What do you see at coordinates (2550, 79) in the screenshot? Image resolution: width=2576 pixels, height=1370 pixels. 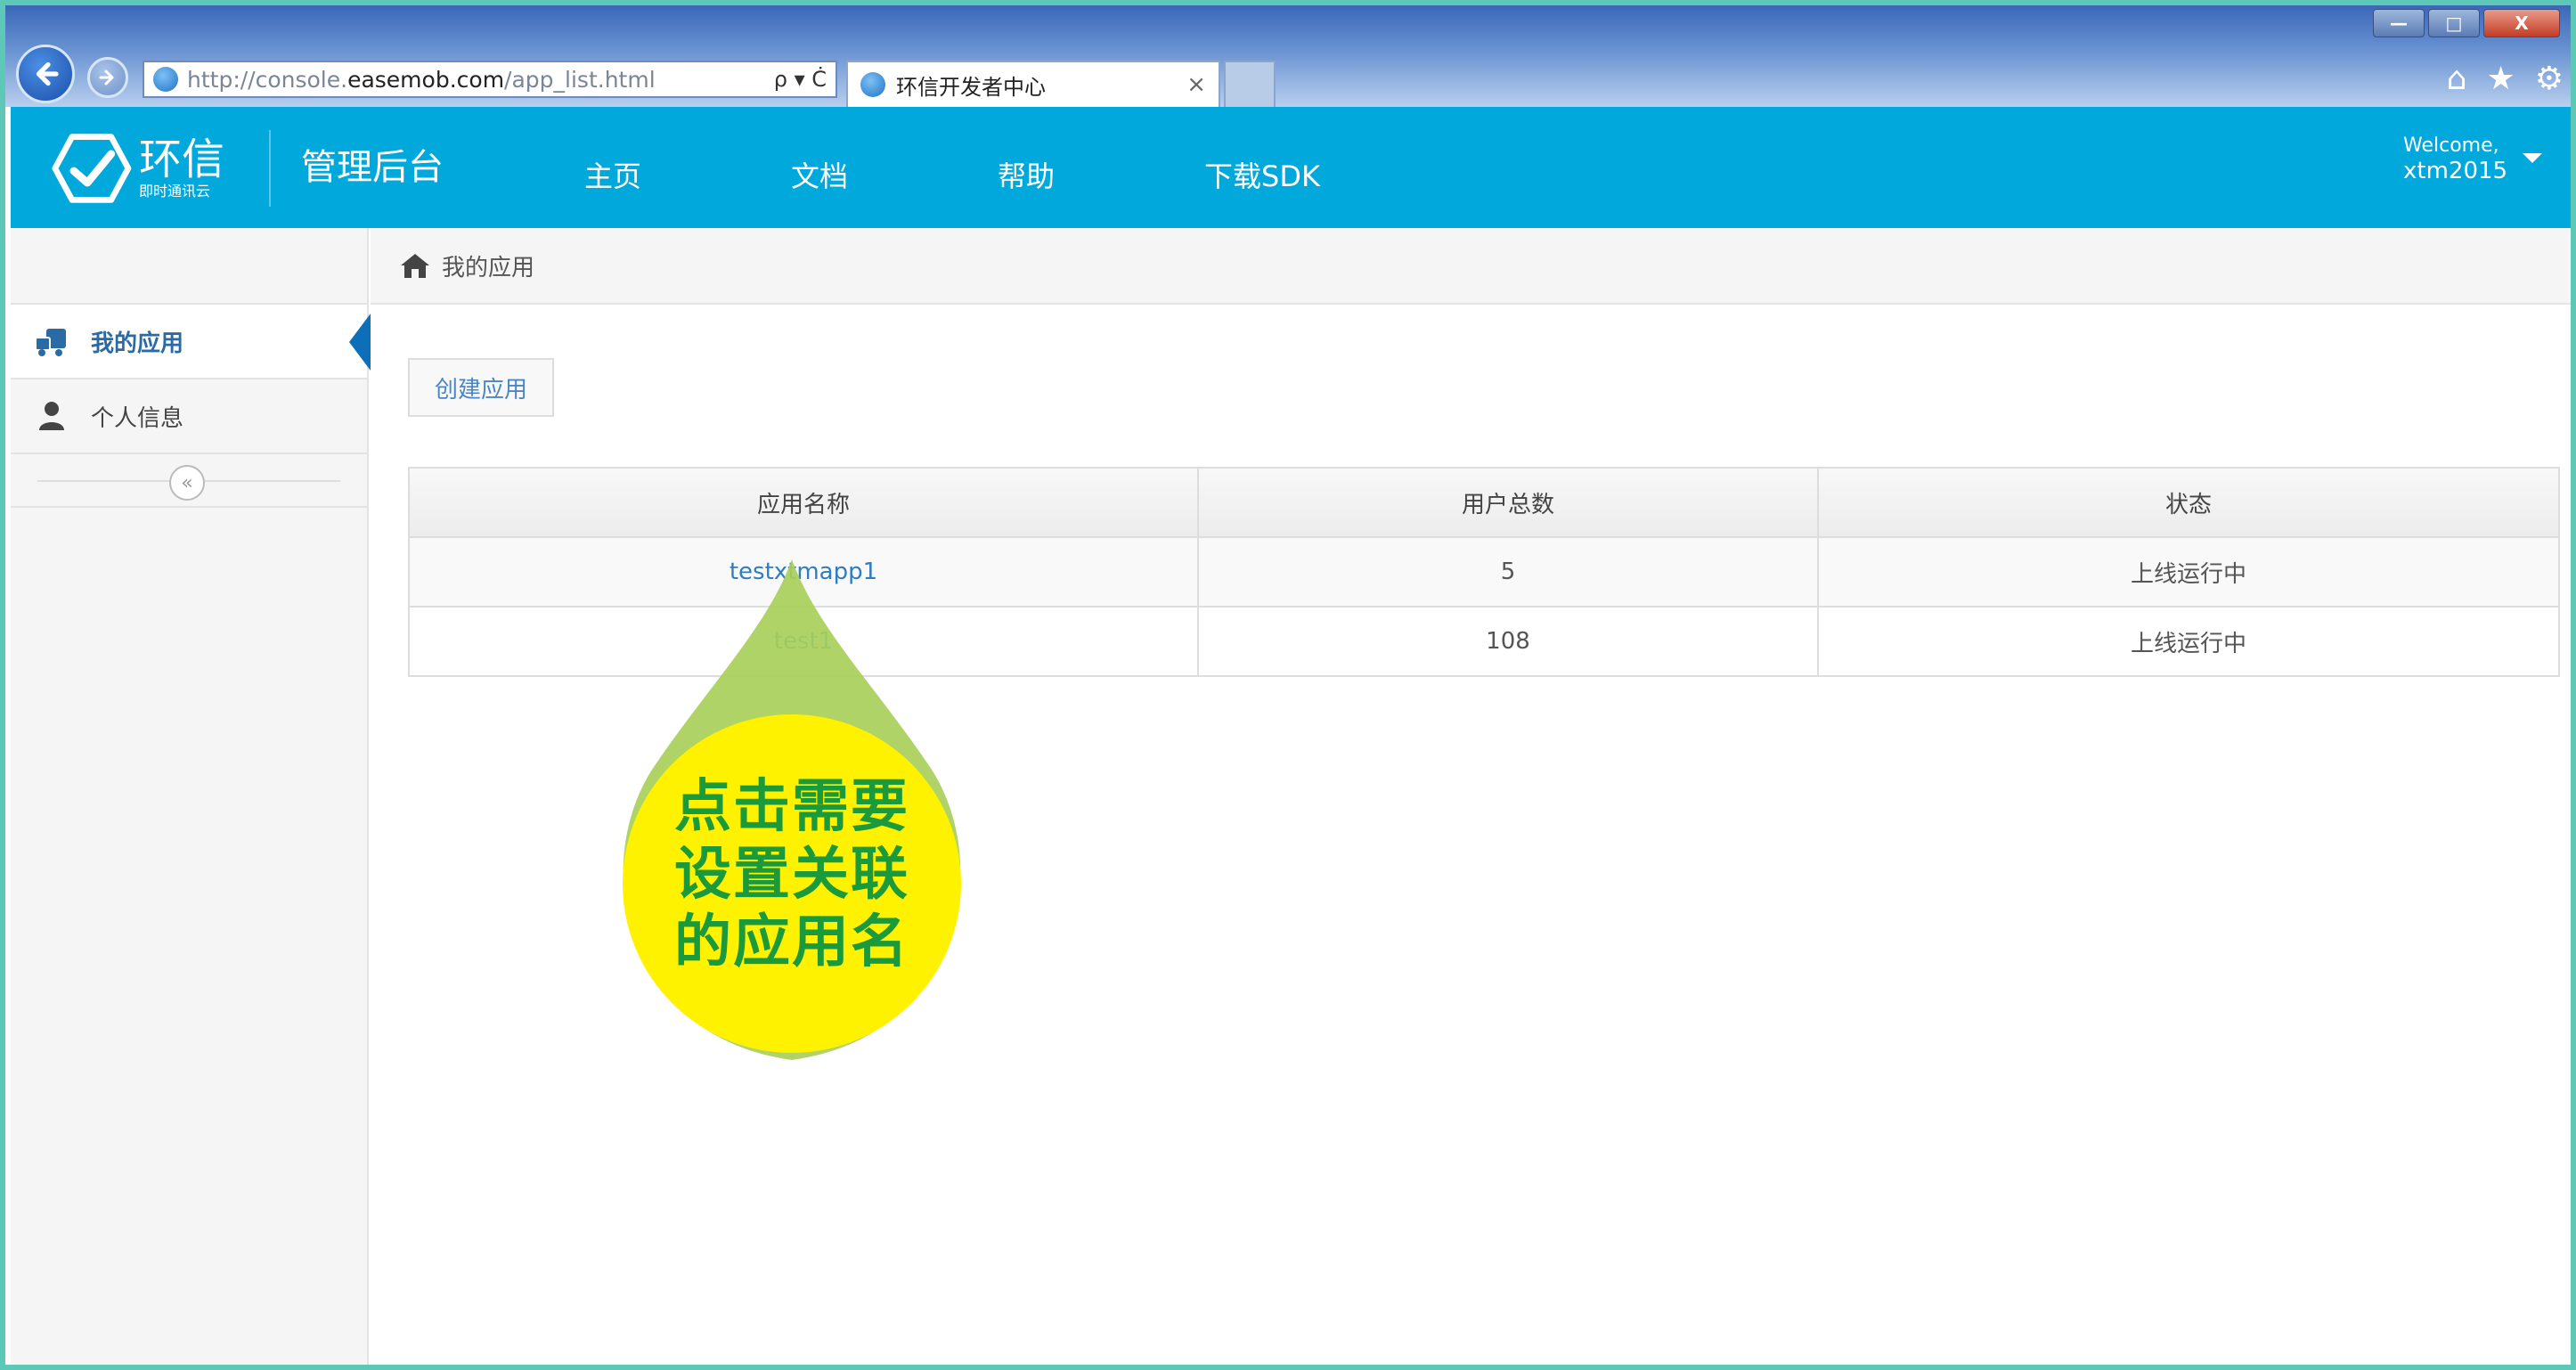 I see `settings-gear-icon: ⚙` at bounding box center [2550, 79].